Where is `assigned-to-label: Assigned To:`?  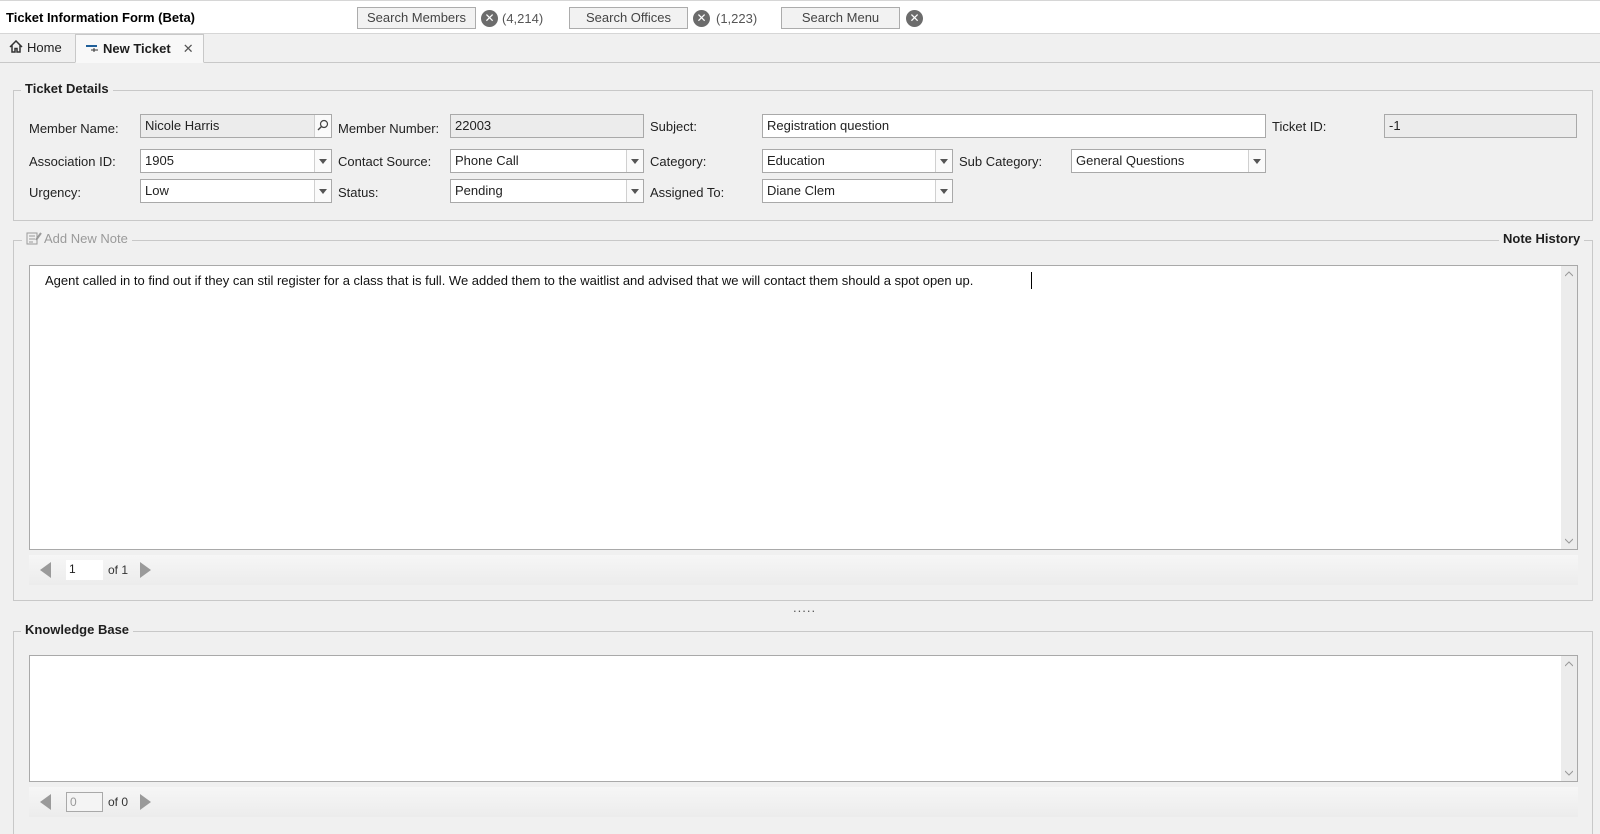 assigned-to-label: Assigned To: is located at coordinates (687, 192).